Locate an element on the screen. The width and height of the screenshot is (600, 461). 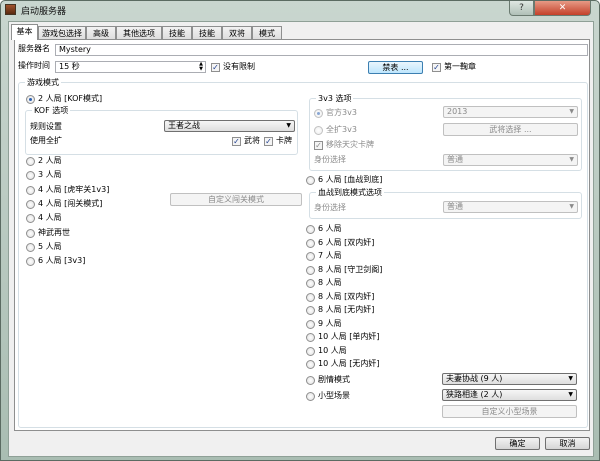
radio-full-3v3 is located at coordinates (318, 130).